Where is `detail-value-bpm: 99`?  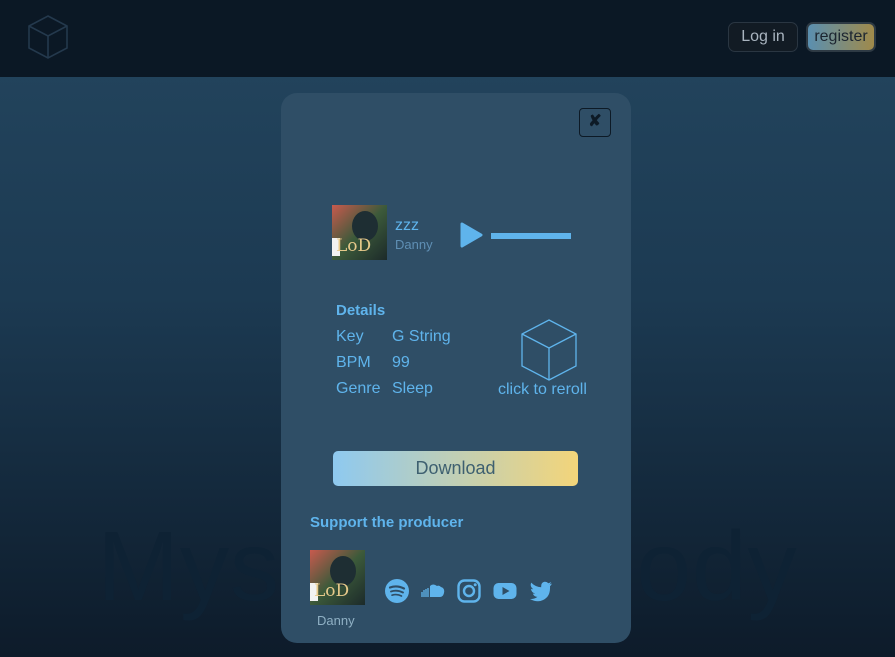
detail-value-bpm: 99 is located at coordinates (401, 362).